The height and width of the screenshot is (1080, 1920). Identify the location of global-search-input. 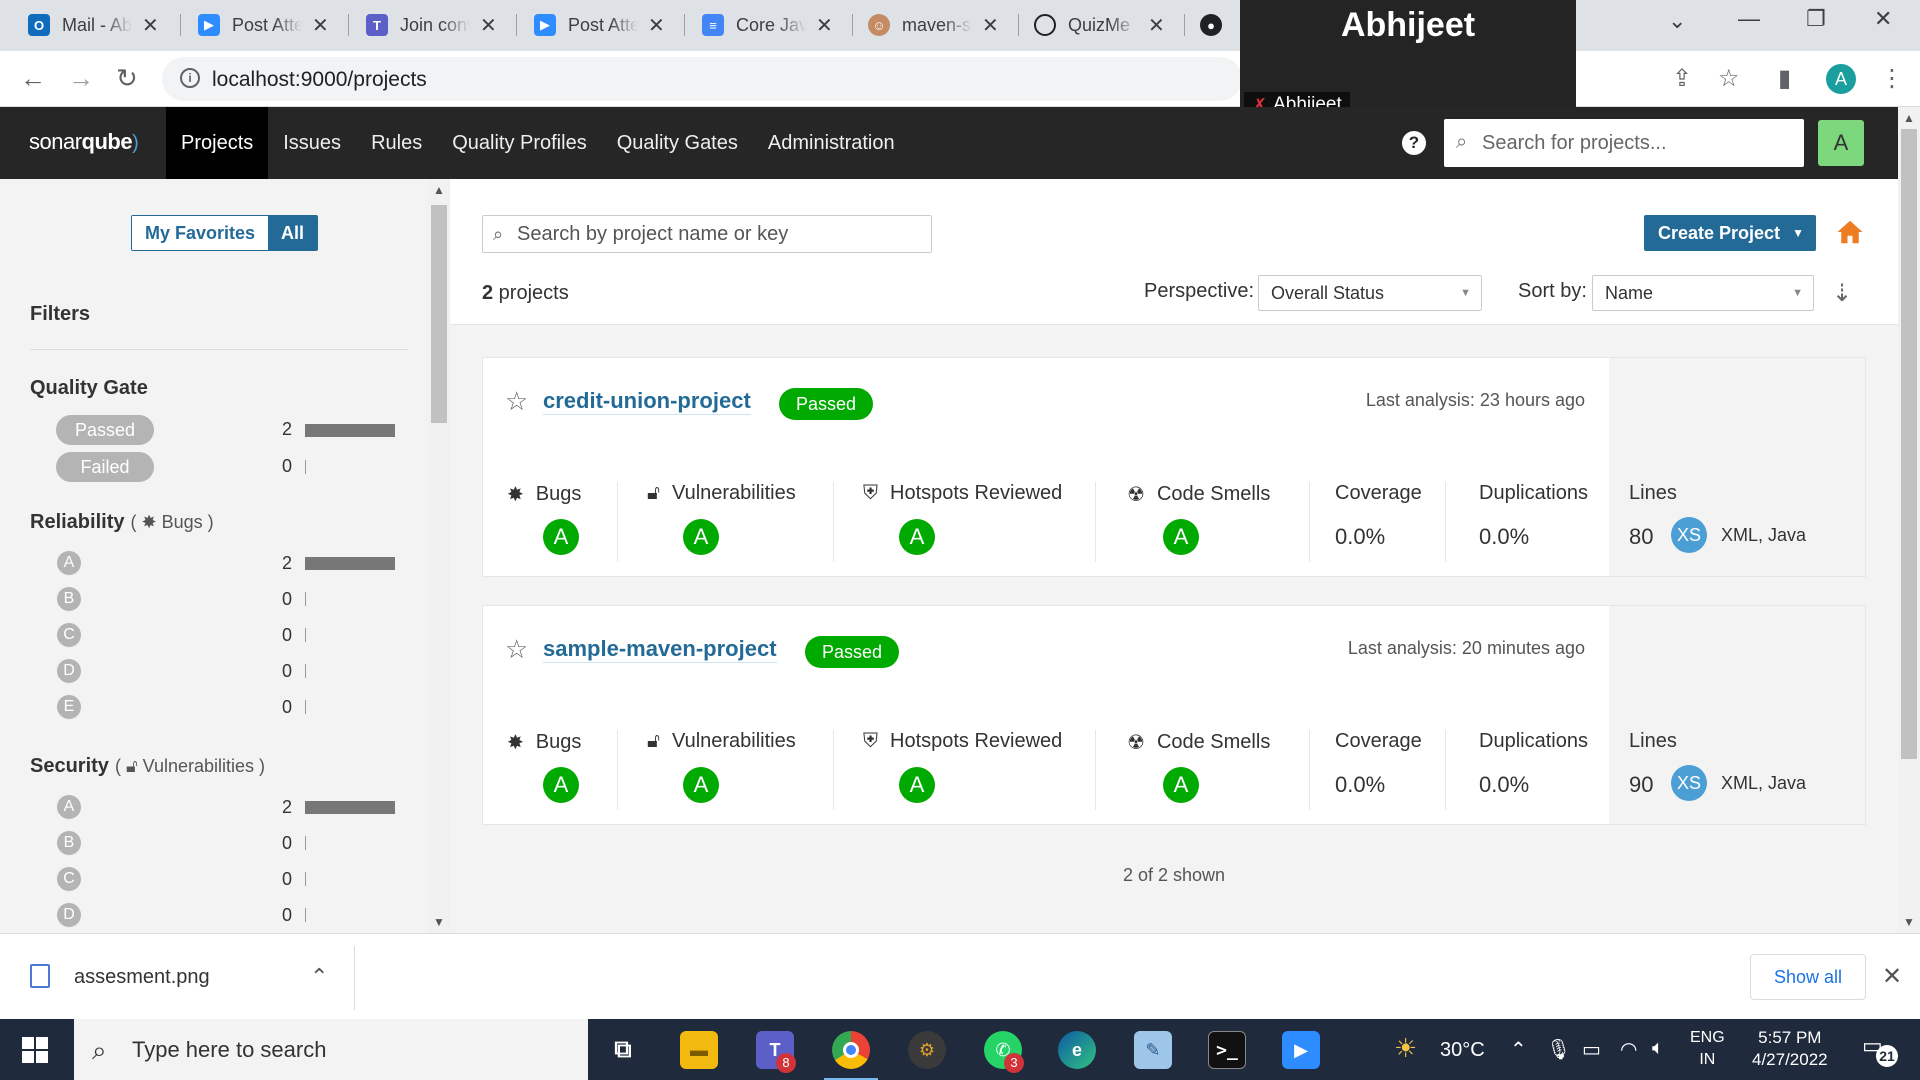
(1640, 143).